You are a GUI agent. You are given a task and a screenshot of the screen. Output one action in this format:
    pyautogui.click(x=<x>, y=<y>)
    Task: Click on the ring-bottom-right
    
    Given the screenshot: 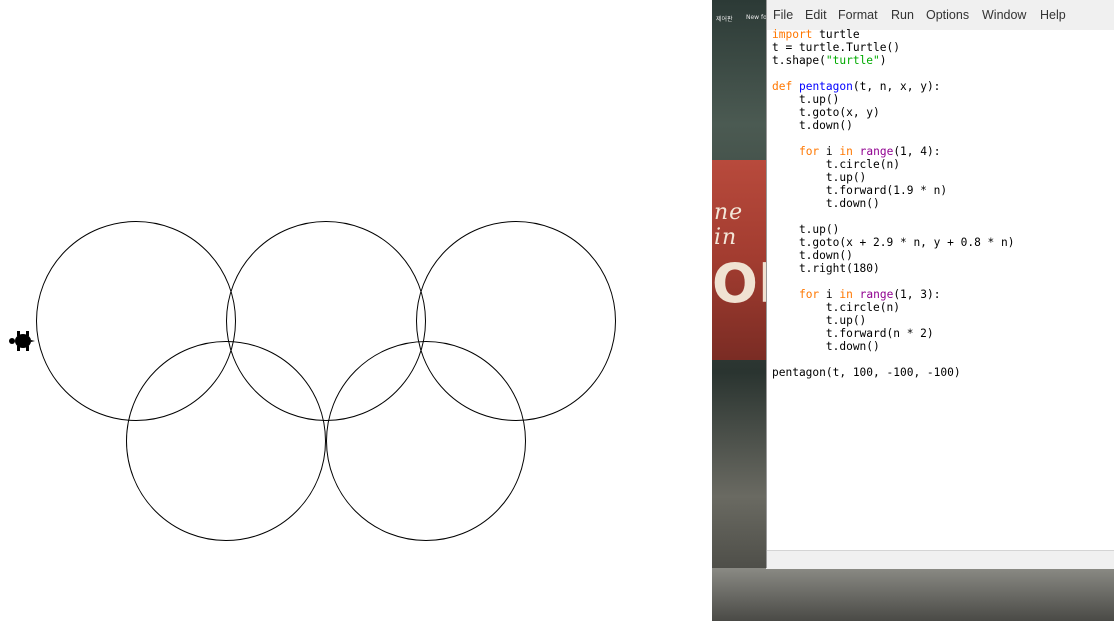 What is the action you would take?
    pyautogui.click(x=426, y=441)
    